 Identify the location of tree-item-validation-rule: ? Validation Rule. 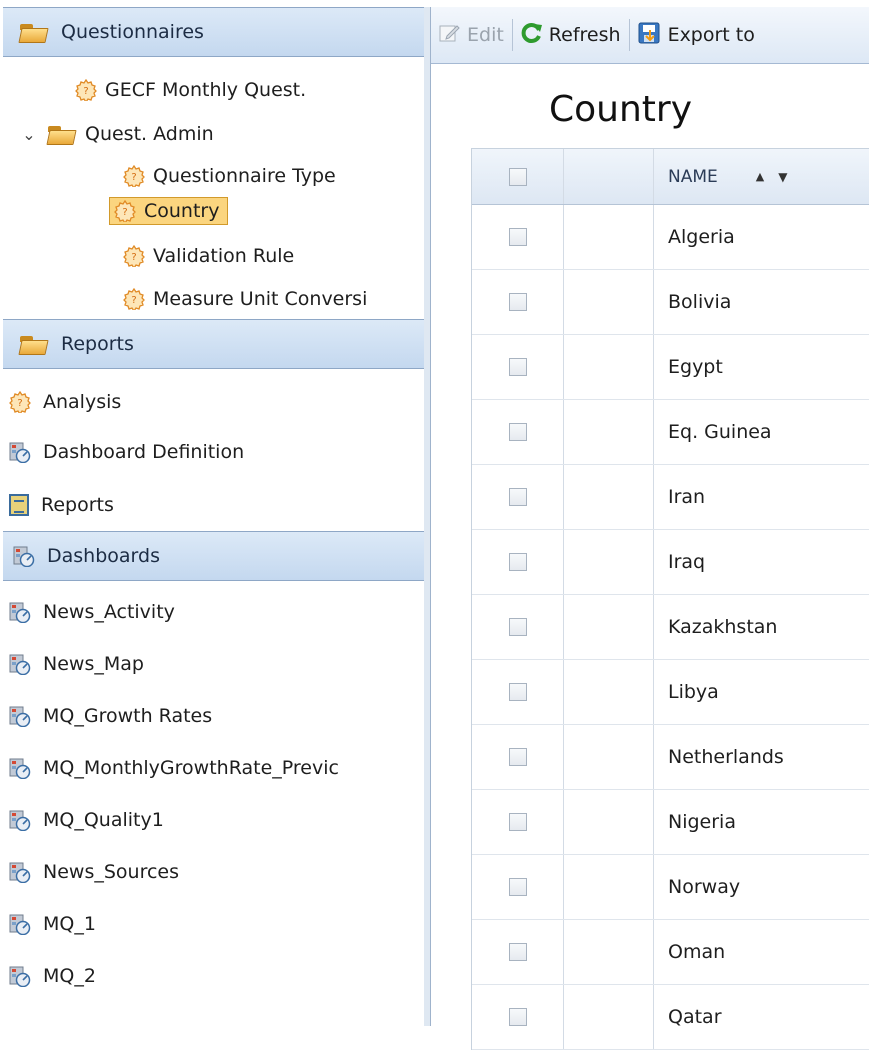
(208, 256).